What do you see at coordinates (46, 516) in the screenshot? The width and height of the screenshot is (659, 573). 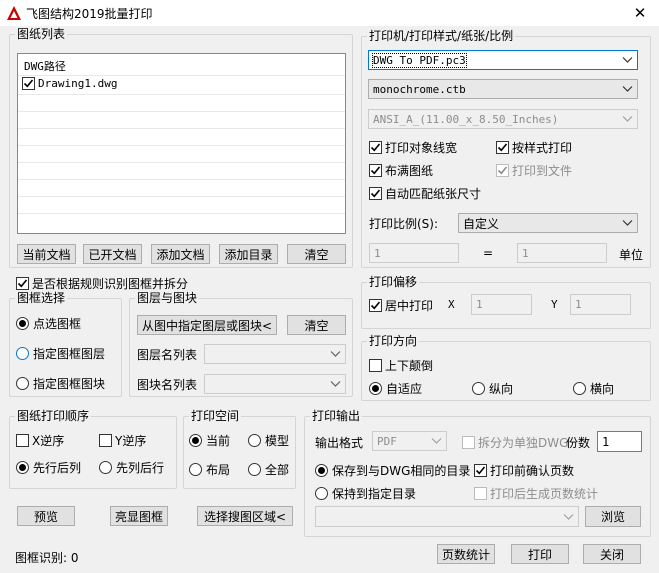 I see `preview-button: 预览` at bounding box center [46, 516].